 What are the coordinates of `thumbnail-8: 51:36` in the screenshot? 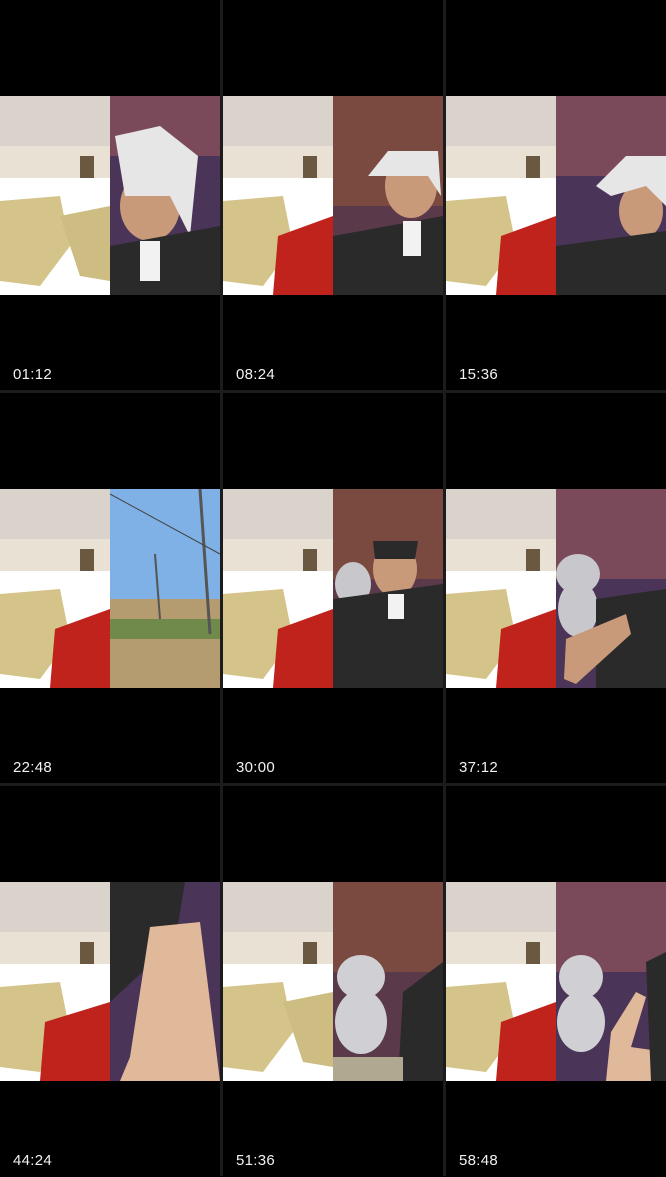 It's located at (333, 981).